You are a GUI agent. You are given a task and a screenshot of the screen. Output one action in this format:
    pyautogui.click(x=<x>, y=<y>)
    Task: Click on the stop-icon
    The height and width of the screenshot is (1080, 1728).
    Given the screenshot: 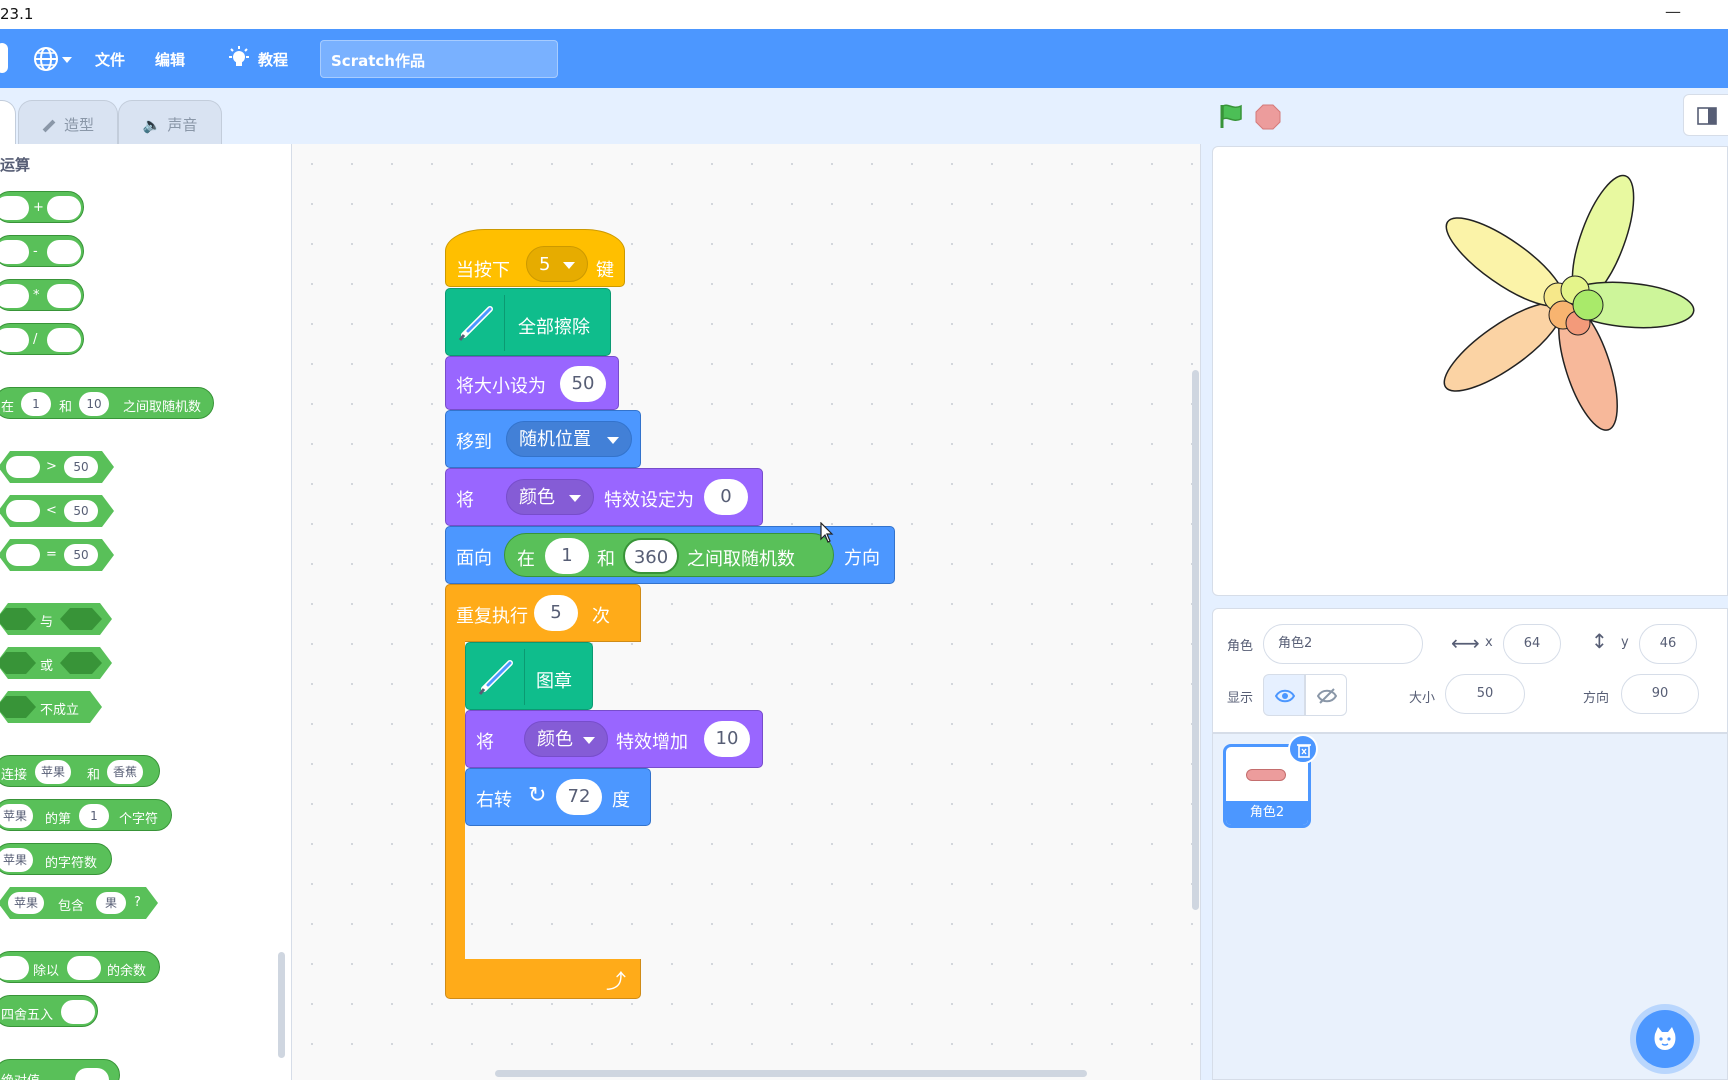 What is the action you would take?
    pyautogui.click(x=1268, y=117)
    